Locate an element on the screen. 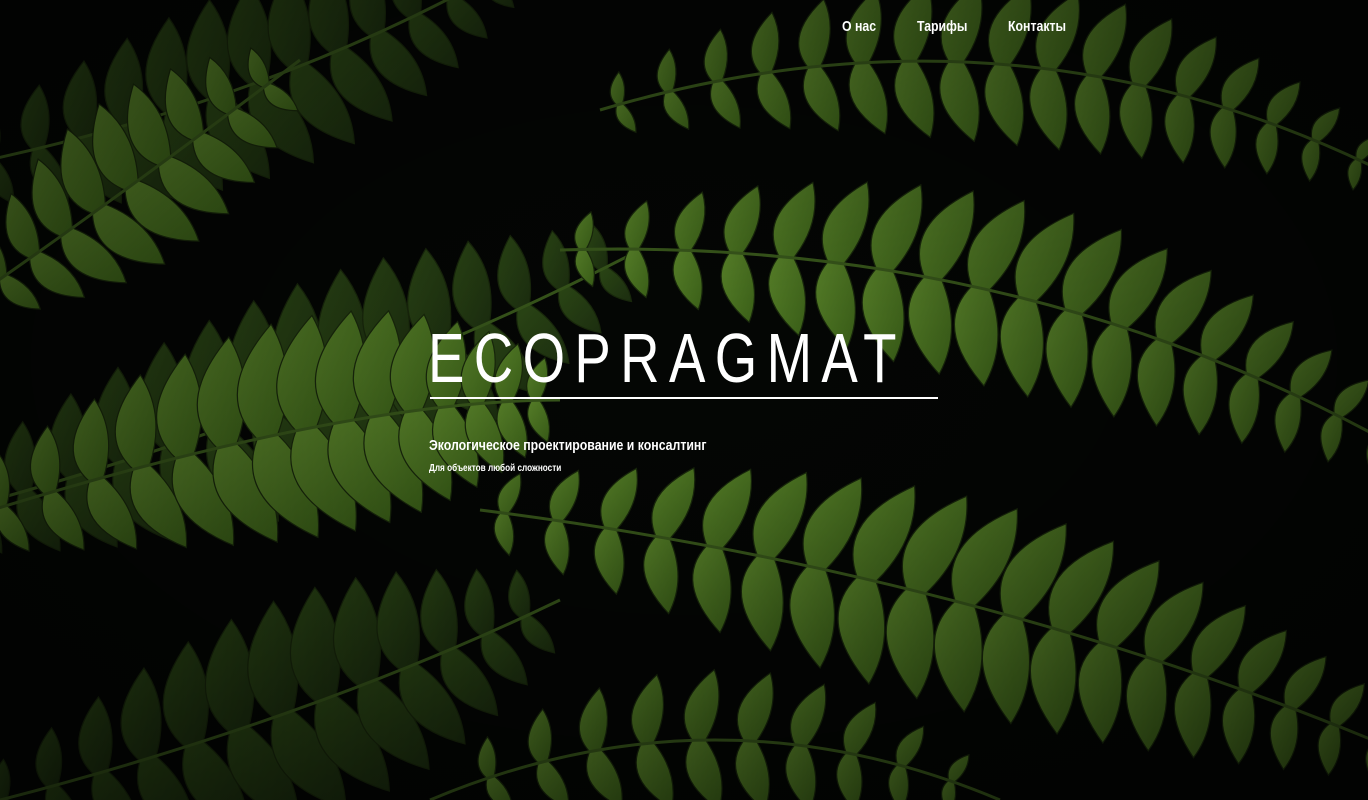 The image size is (1368, 800). site-title: ECOPRAGMAT is located at coordinates (667, 358).